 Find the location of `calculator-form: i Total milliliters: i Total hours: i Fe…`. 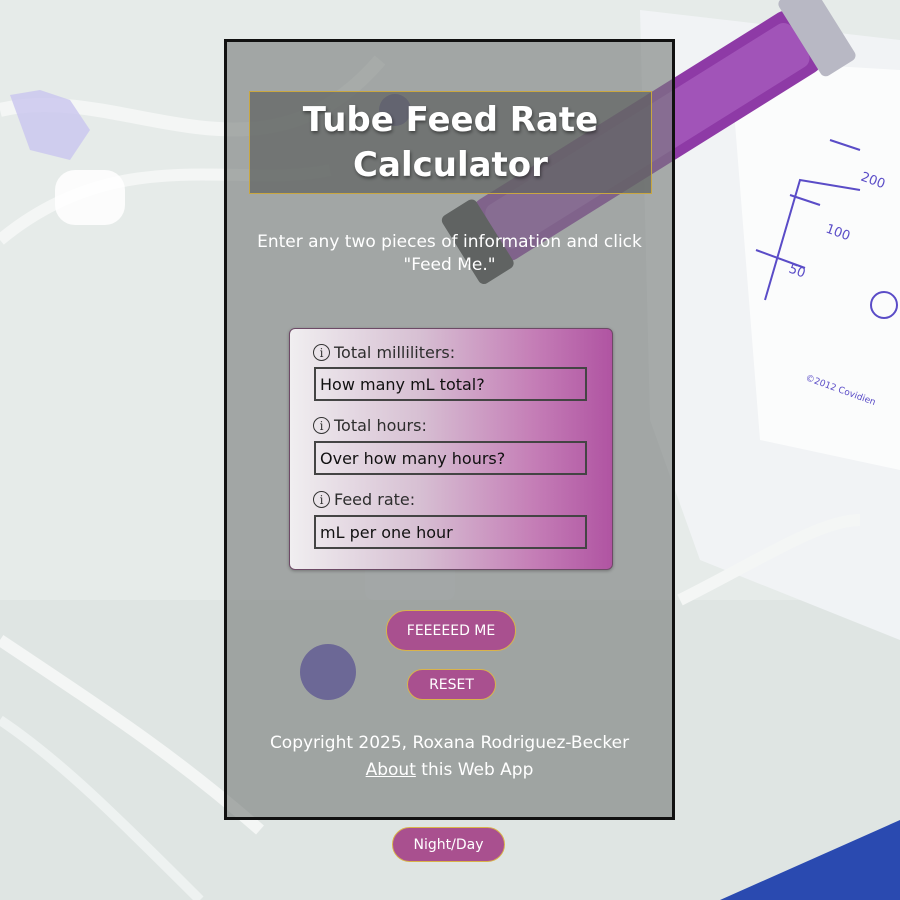

calculator-form: i Total milliliters: i Total hours: i Fe… is located at coordinates (451, 449).